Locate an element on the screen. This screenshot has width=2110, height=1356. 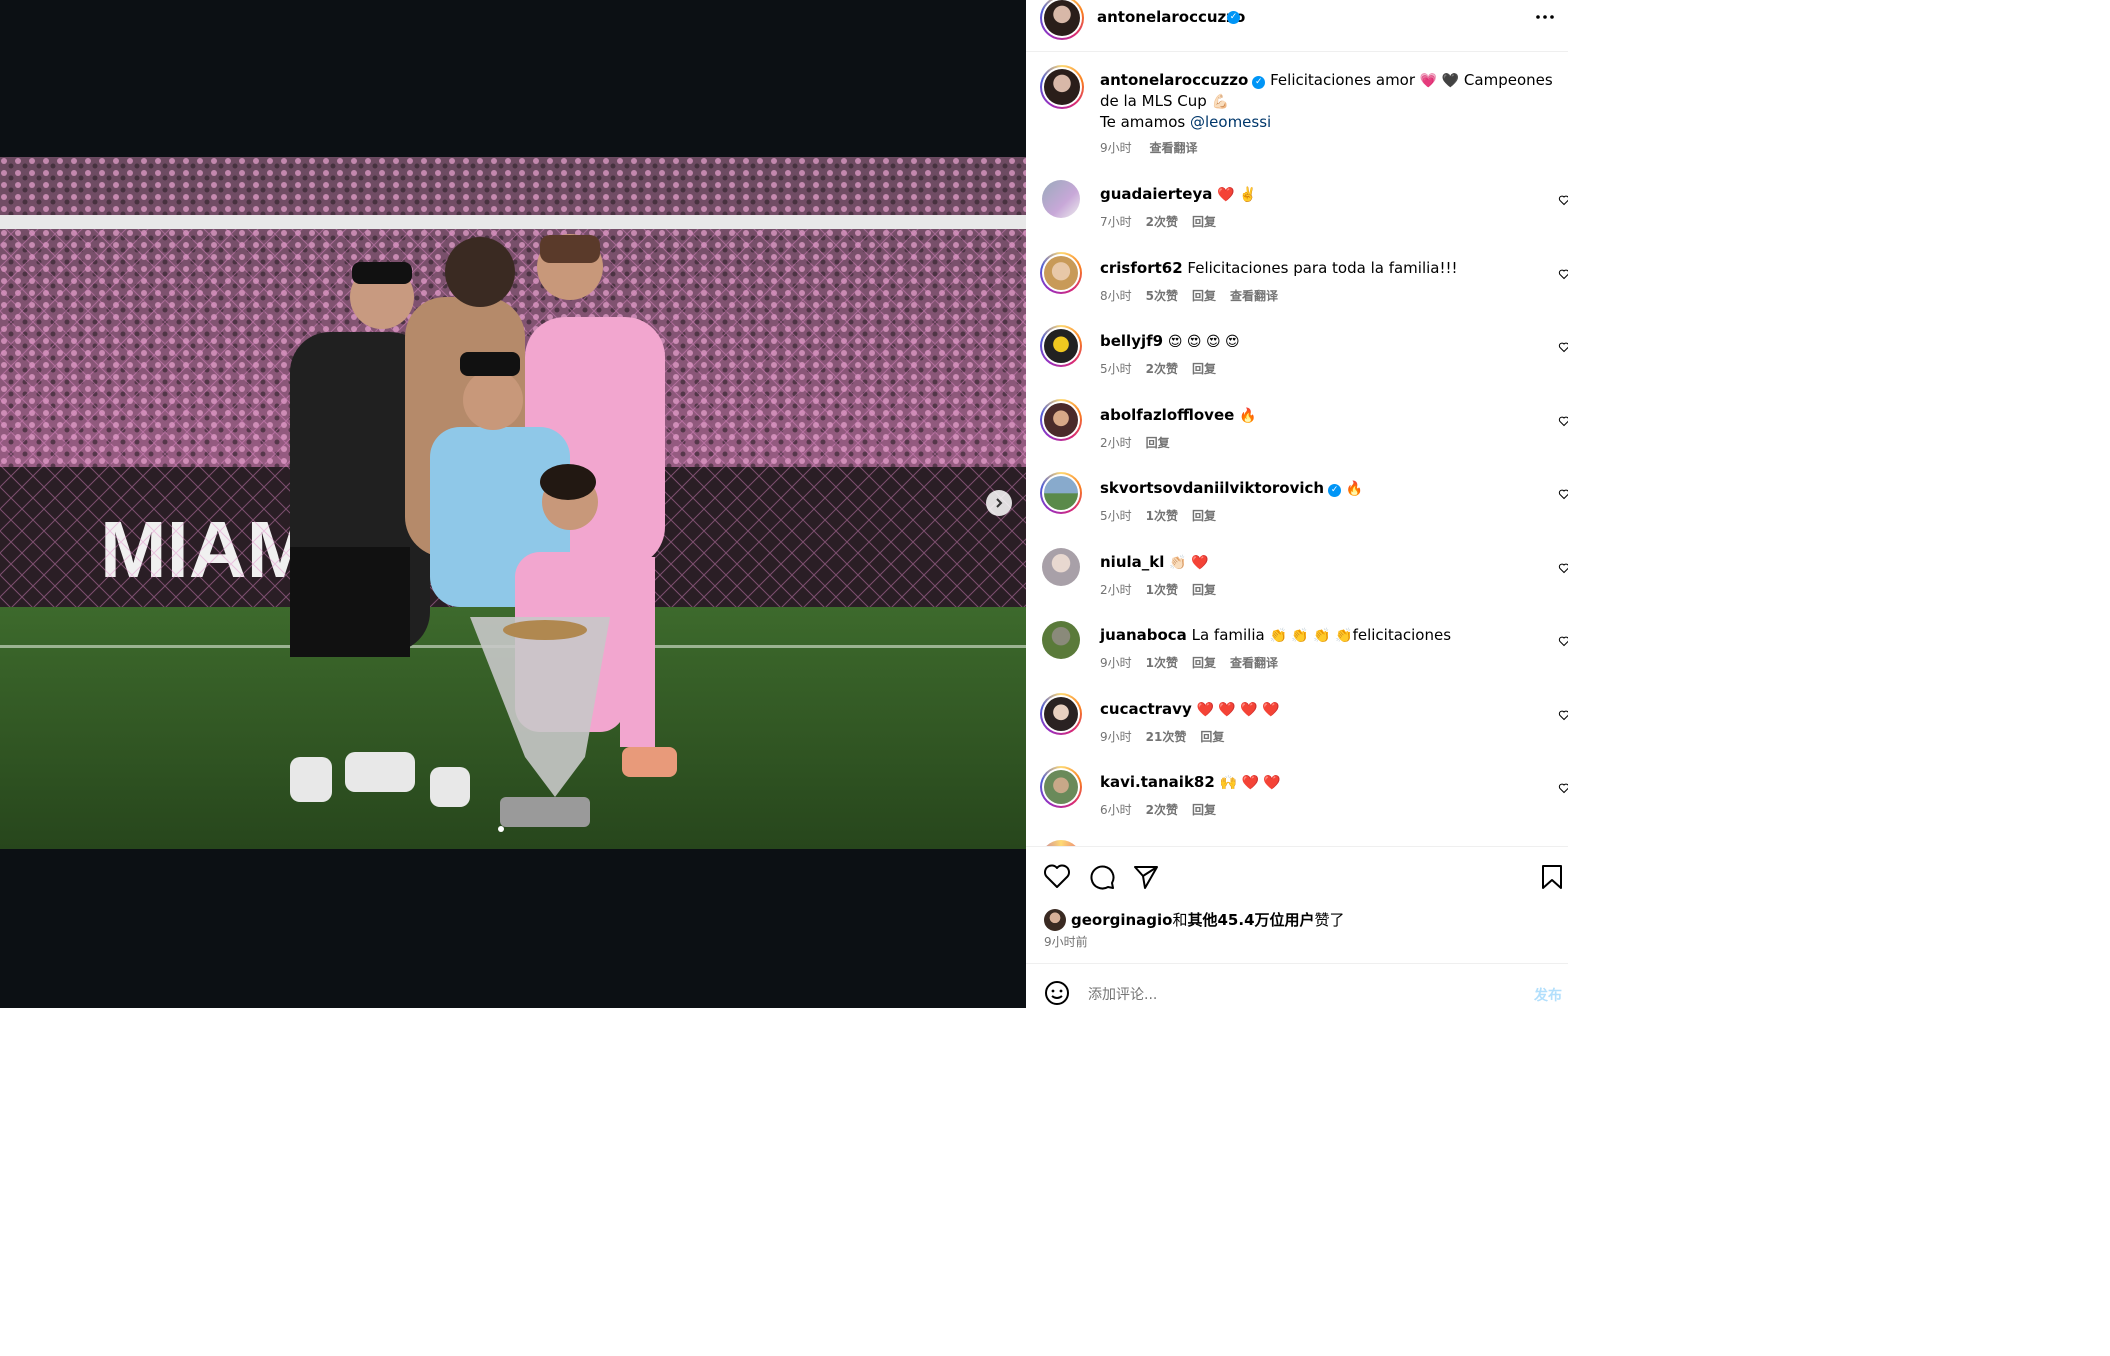
comment-emoji: 🙌 ❤️ ❤️ is located at coordinates (1250, 783).